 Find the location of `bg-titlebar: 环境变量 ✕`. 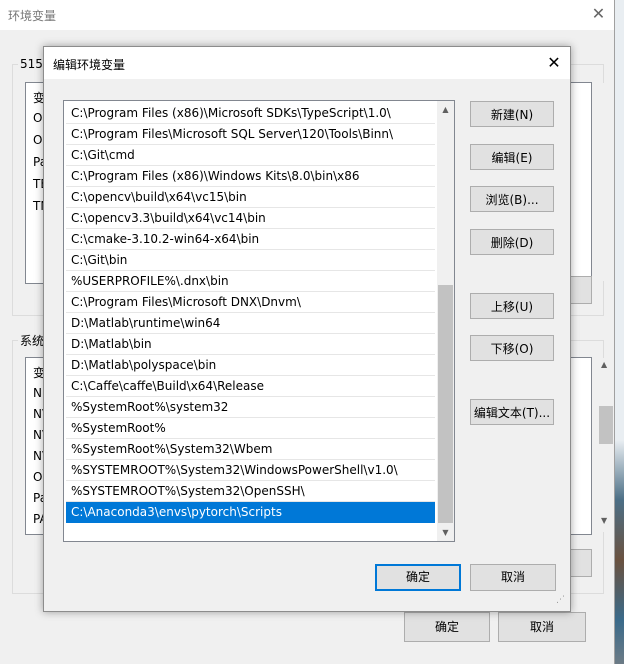

bg-titlebar: 环境变量 ✕ is located at coordinates (307, 15).